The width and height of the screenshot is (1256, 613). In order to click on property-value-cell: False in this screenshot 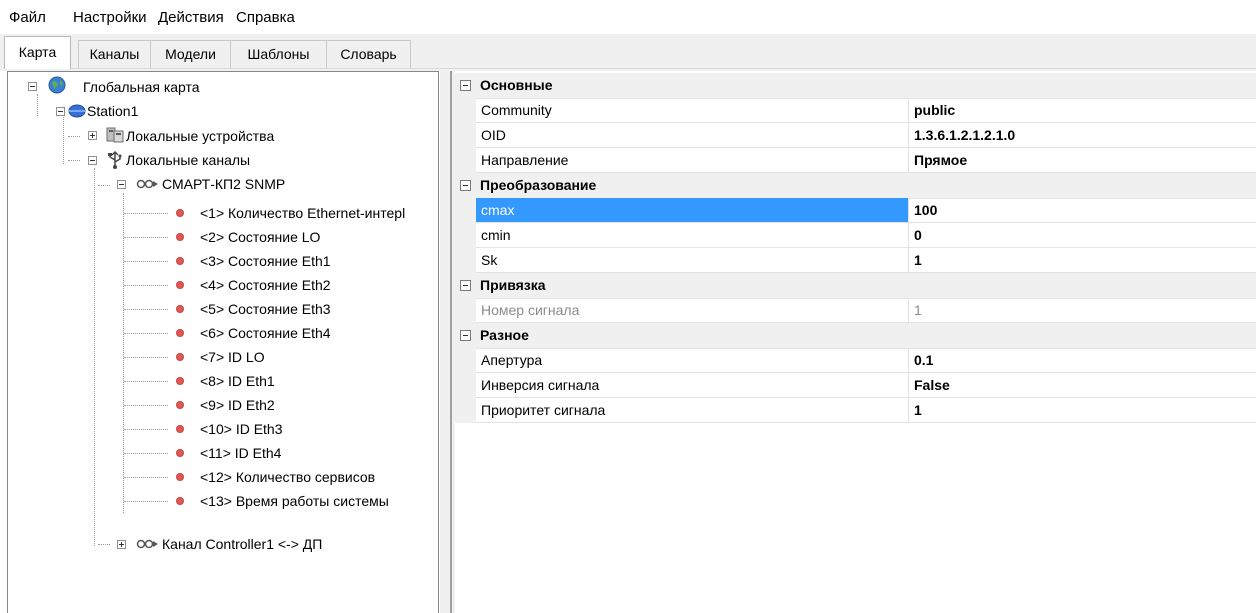, I will do `click(1082, 385)`.